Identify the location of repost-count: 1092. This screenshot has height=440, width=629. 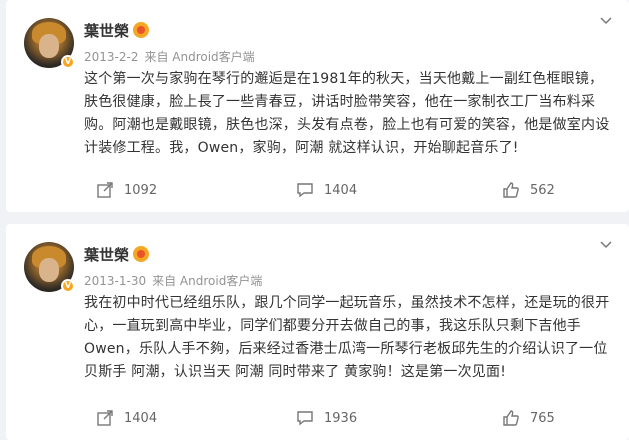
(141, 190).